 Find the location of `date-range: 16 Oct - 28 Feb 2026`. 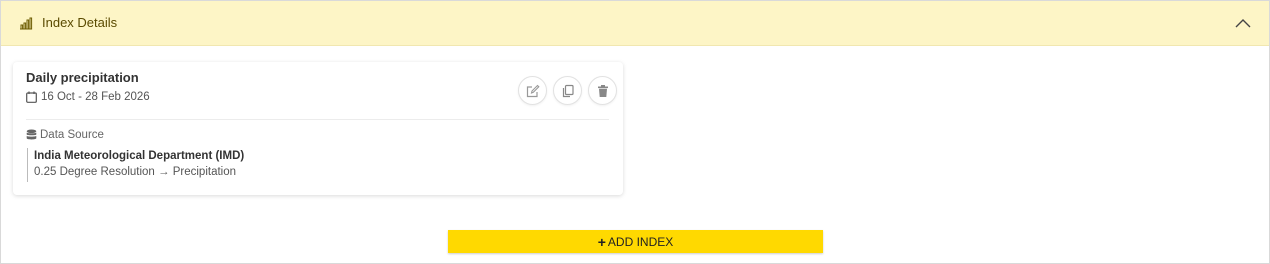

date-range: 16 Oct - 28 Feb 2026 is located at coordinates (88, 97).